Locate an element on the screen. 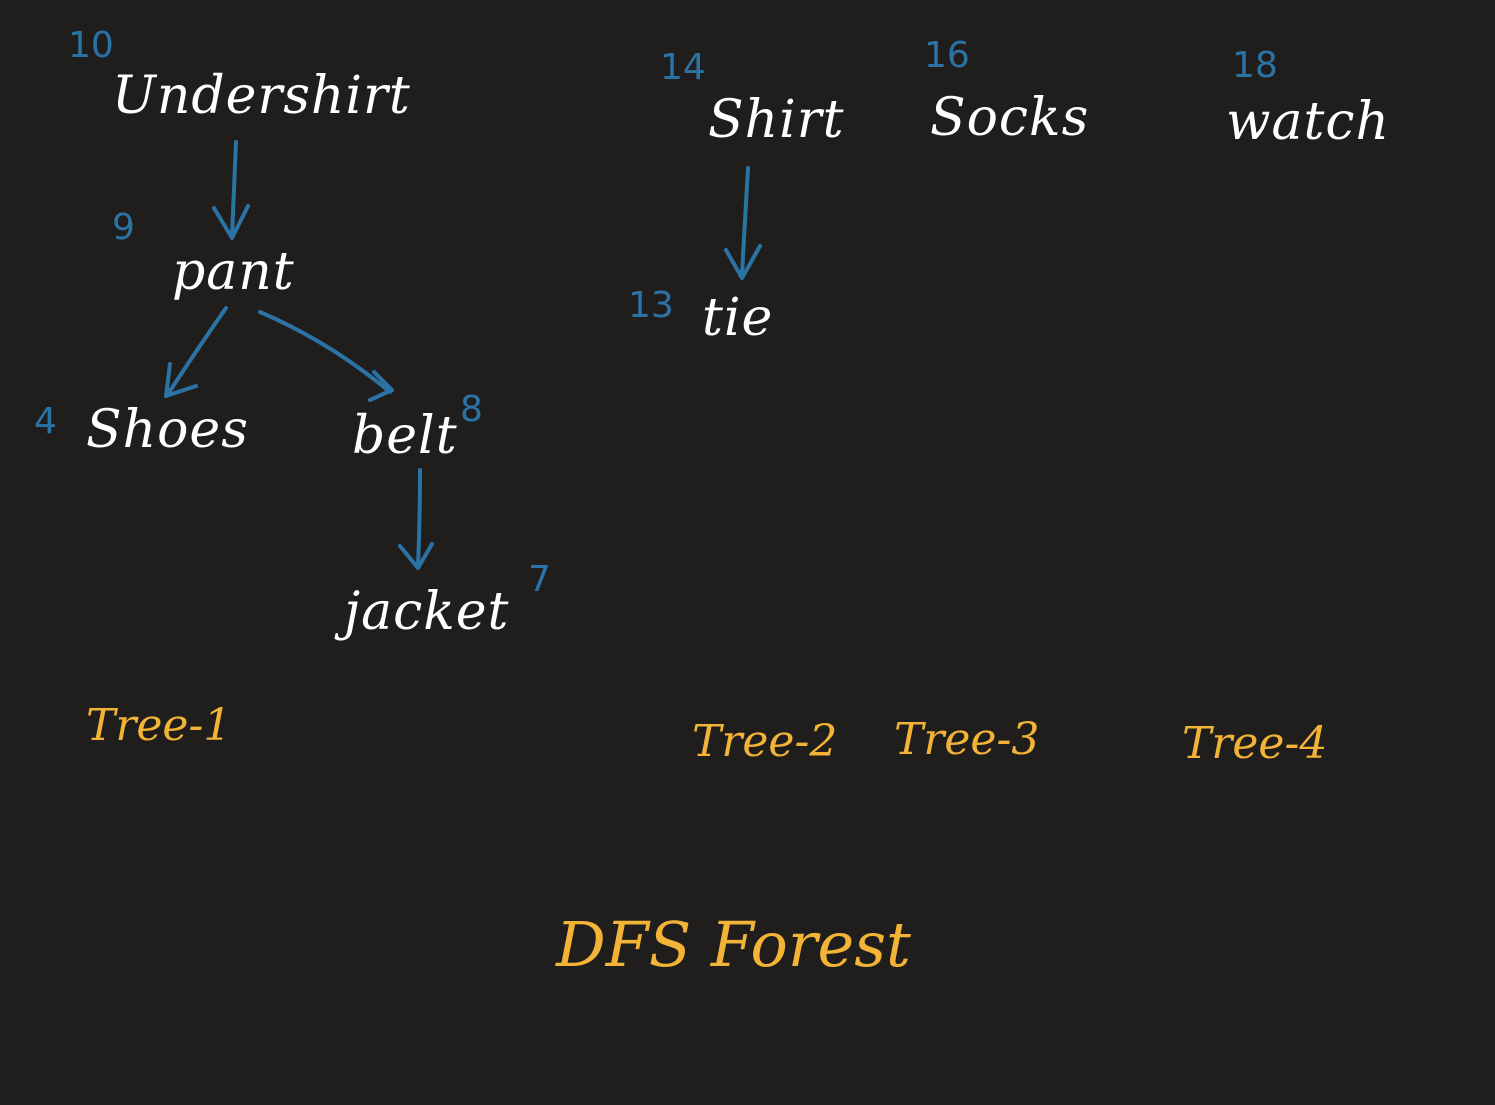  node-label-socks: Socks is located at coordinates (1010, 118).